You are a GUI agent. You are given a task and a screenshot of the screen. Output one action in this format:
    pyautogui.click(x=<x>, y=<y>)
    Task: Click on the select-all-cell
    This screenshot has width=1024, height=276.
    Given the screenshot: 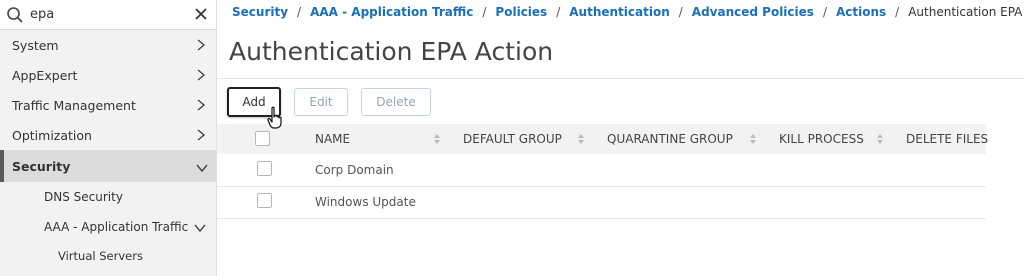 What is the action you would take?
    pyautogui.click(x=258, y=139)
    